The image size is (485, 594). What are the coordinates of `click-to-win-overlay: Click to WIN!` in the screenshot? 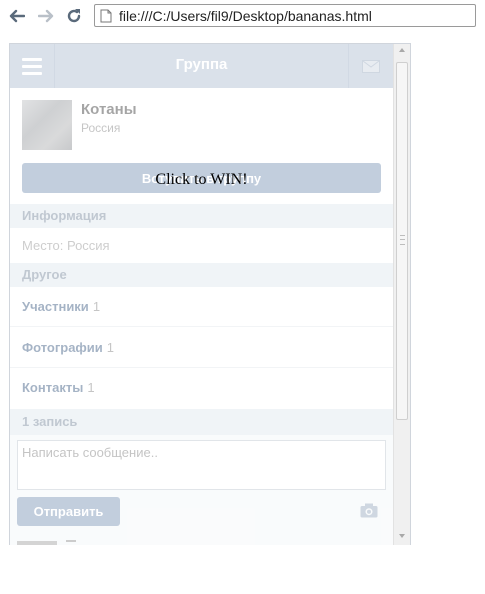 It's located at (201, 180).